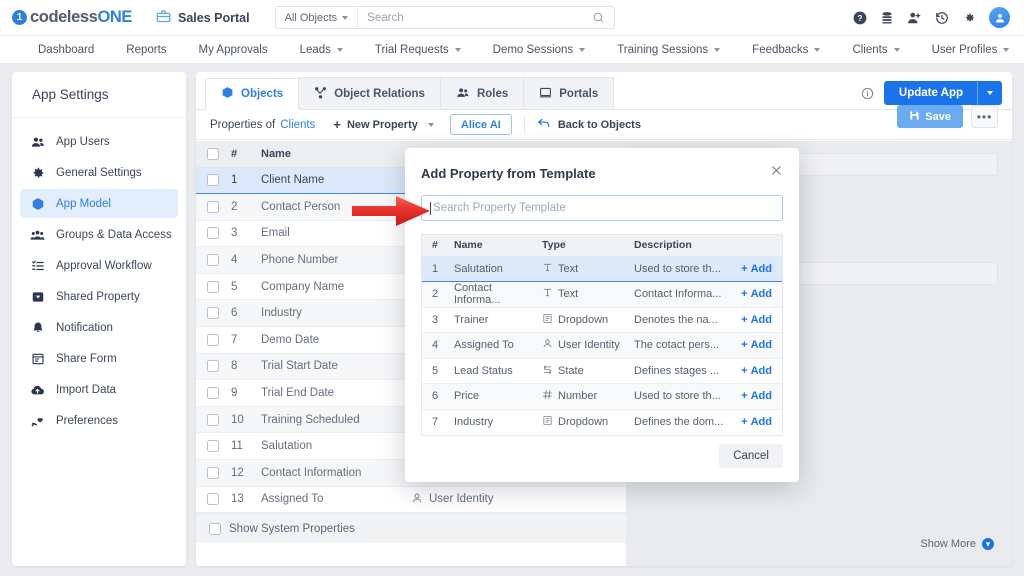  What do you see at coordinates (603, 17) in the screenshot?
I see `search-icon` at bounding box center [603, 17].